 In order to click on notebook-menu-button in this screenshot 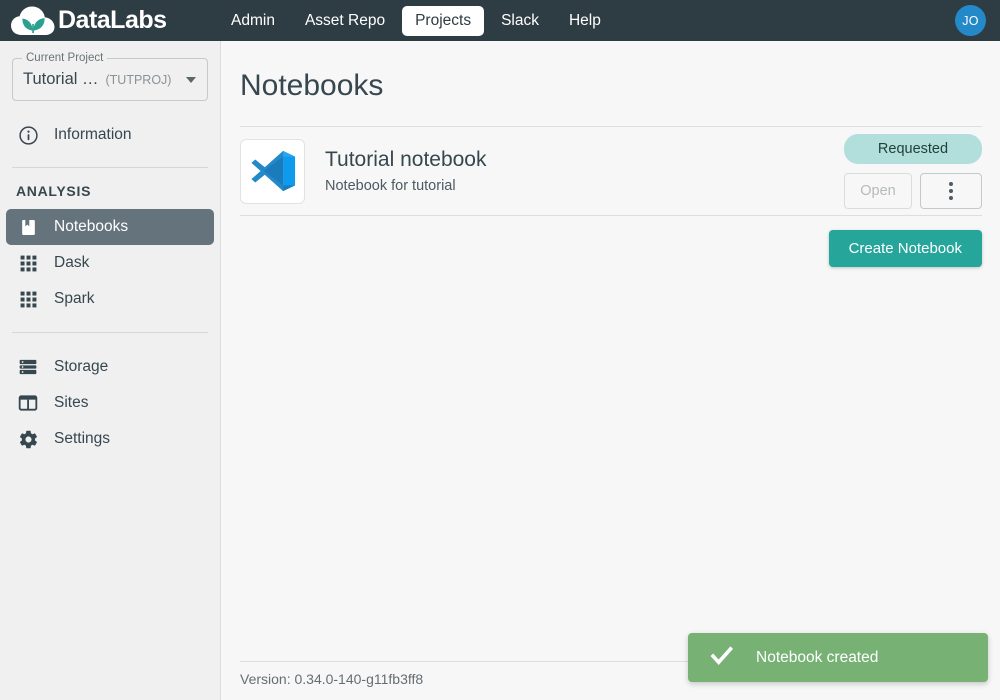, I will do `click(951, 190)`.